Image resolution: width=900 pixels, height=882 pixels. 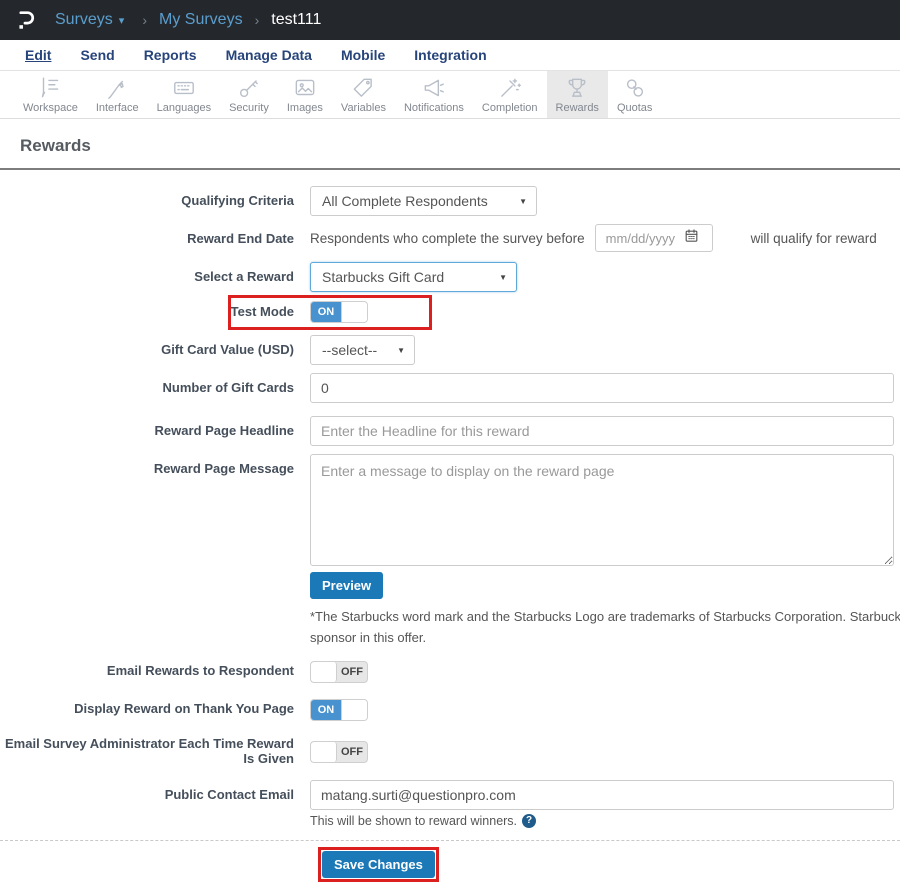 What do you see at coordinates (450, 840) in the screenshot?
I see `footer-divider` at bounding box center [450, 840].